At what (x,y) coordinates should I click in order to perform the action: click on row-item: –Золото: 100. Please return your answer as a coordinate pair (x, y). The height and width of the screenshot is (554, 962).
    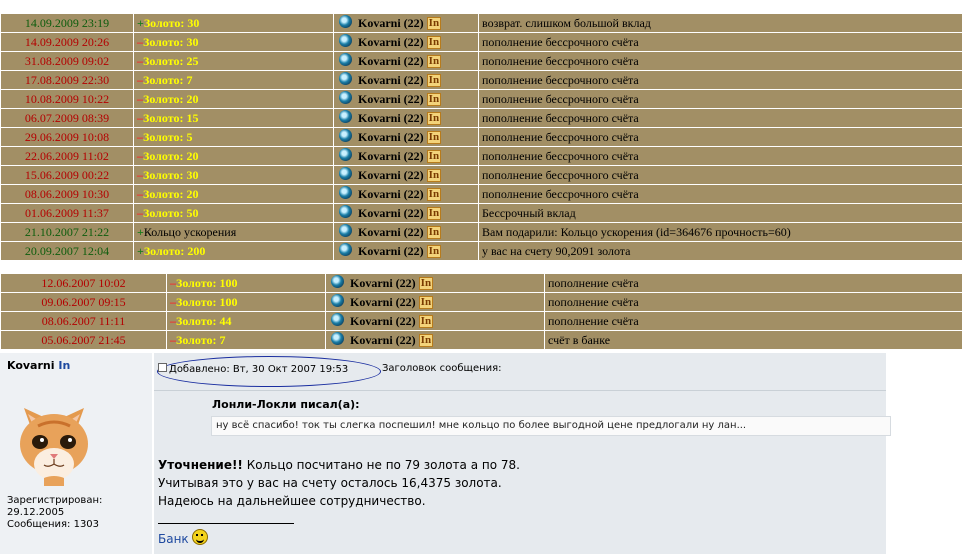
    Looking at the image, I should click on (246, 283).